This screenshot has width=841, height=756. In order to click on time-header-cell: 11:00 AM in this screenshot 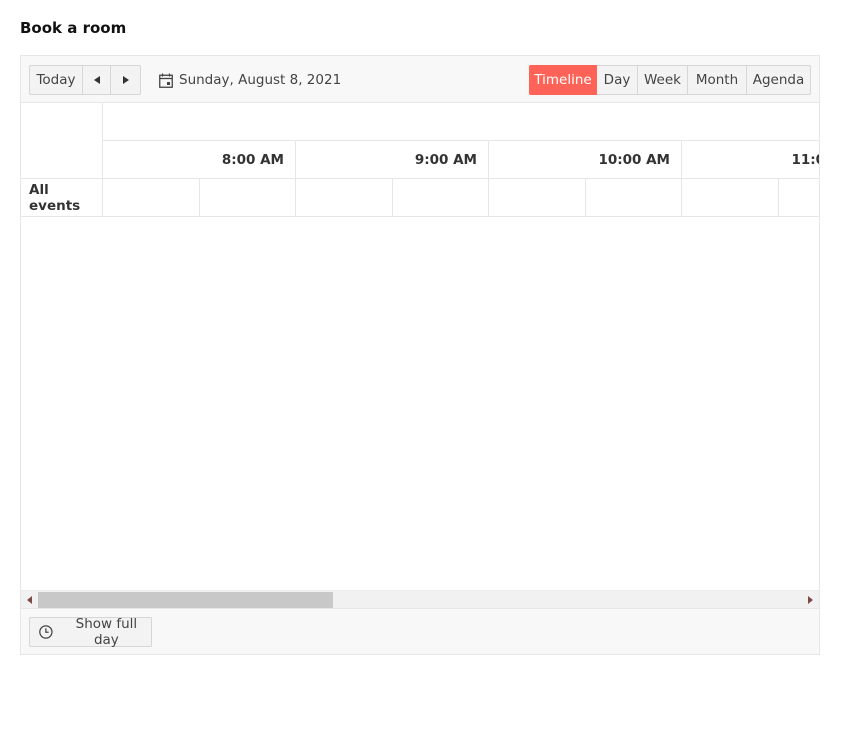, I will do `click(750, 159)`.